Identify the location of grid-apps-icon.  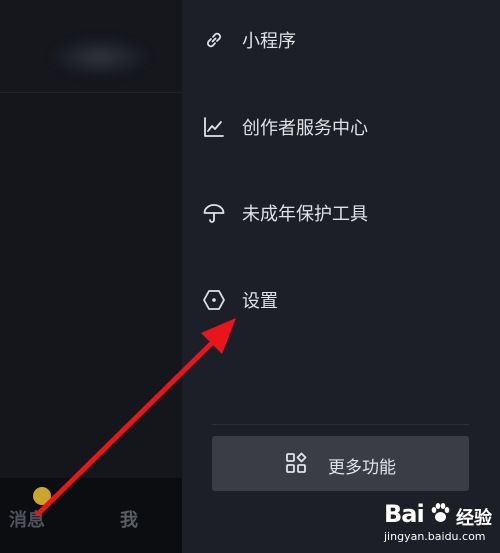
(296, 463).